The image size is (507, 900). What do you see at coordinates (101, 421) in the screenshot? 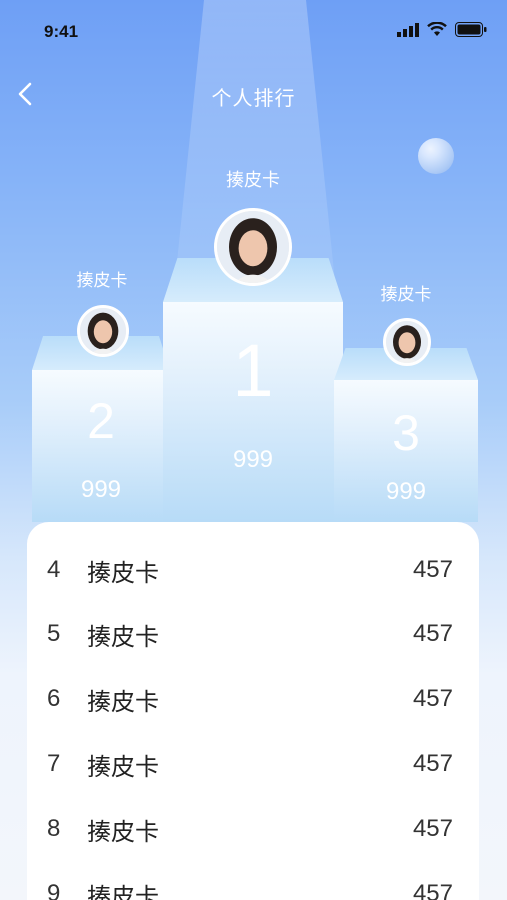
I see `podium-2-rank: 2` at bounding box center [101, 421].